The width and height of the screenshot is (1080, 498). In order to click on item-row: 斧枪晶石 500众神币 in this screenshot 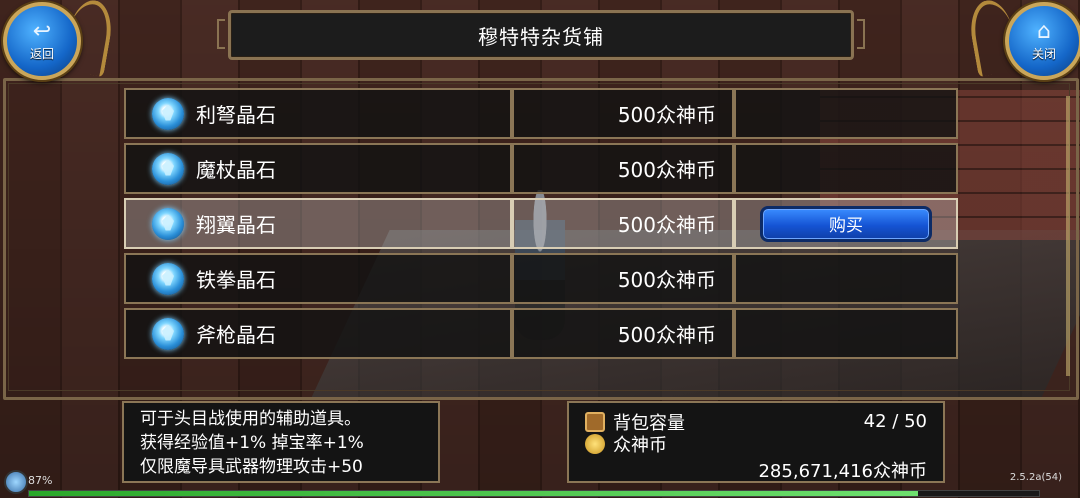, I will do `click(541, 333)`.